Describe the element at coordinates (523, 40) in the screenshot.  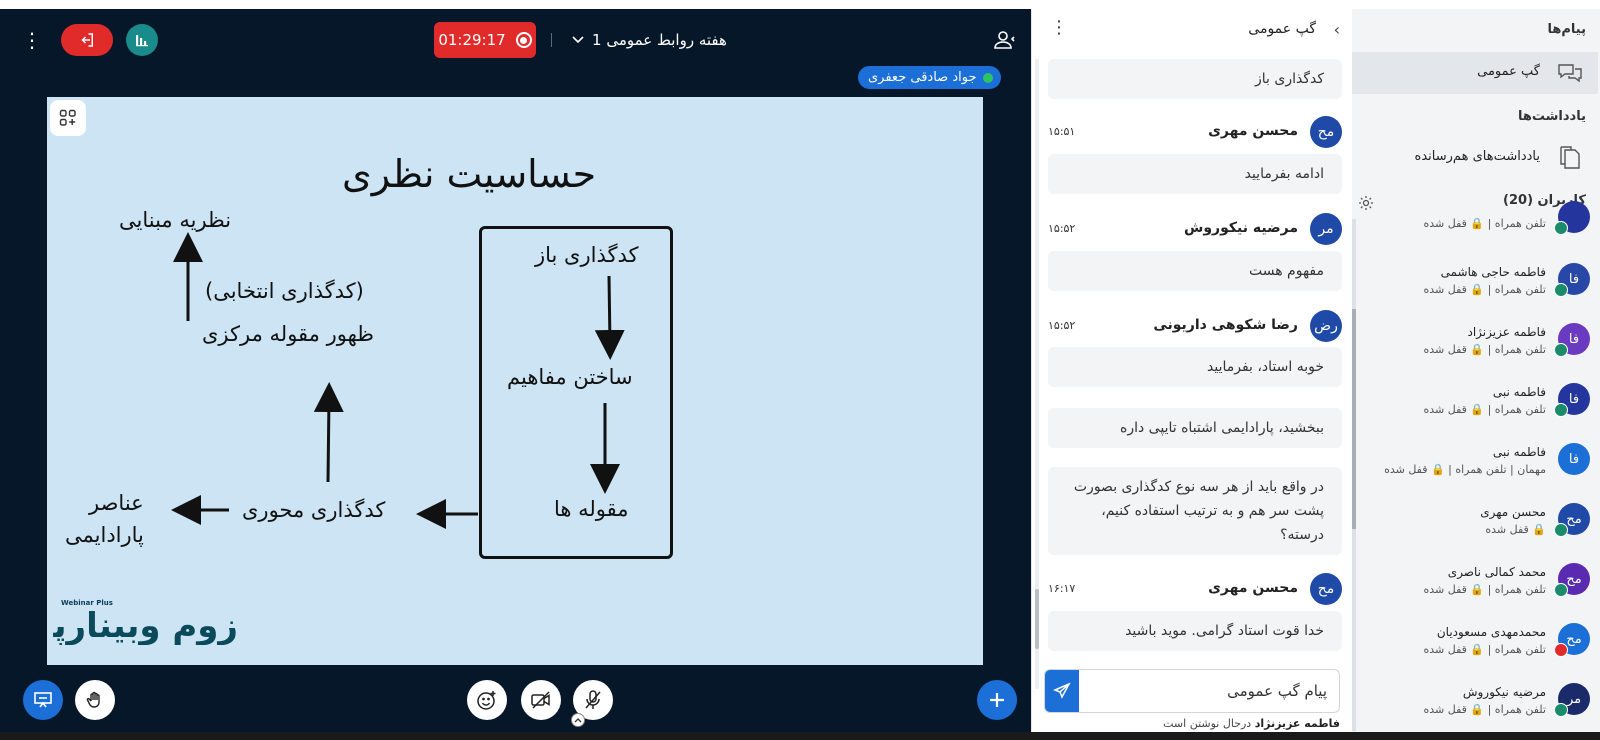
I see `record-icon` at that location.